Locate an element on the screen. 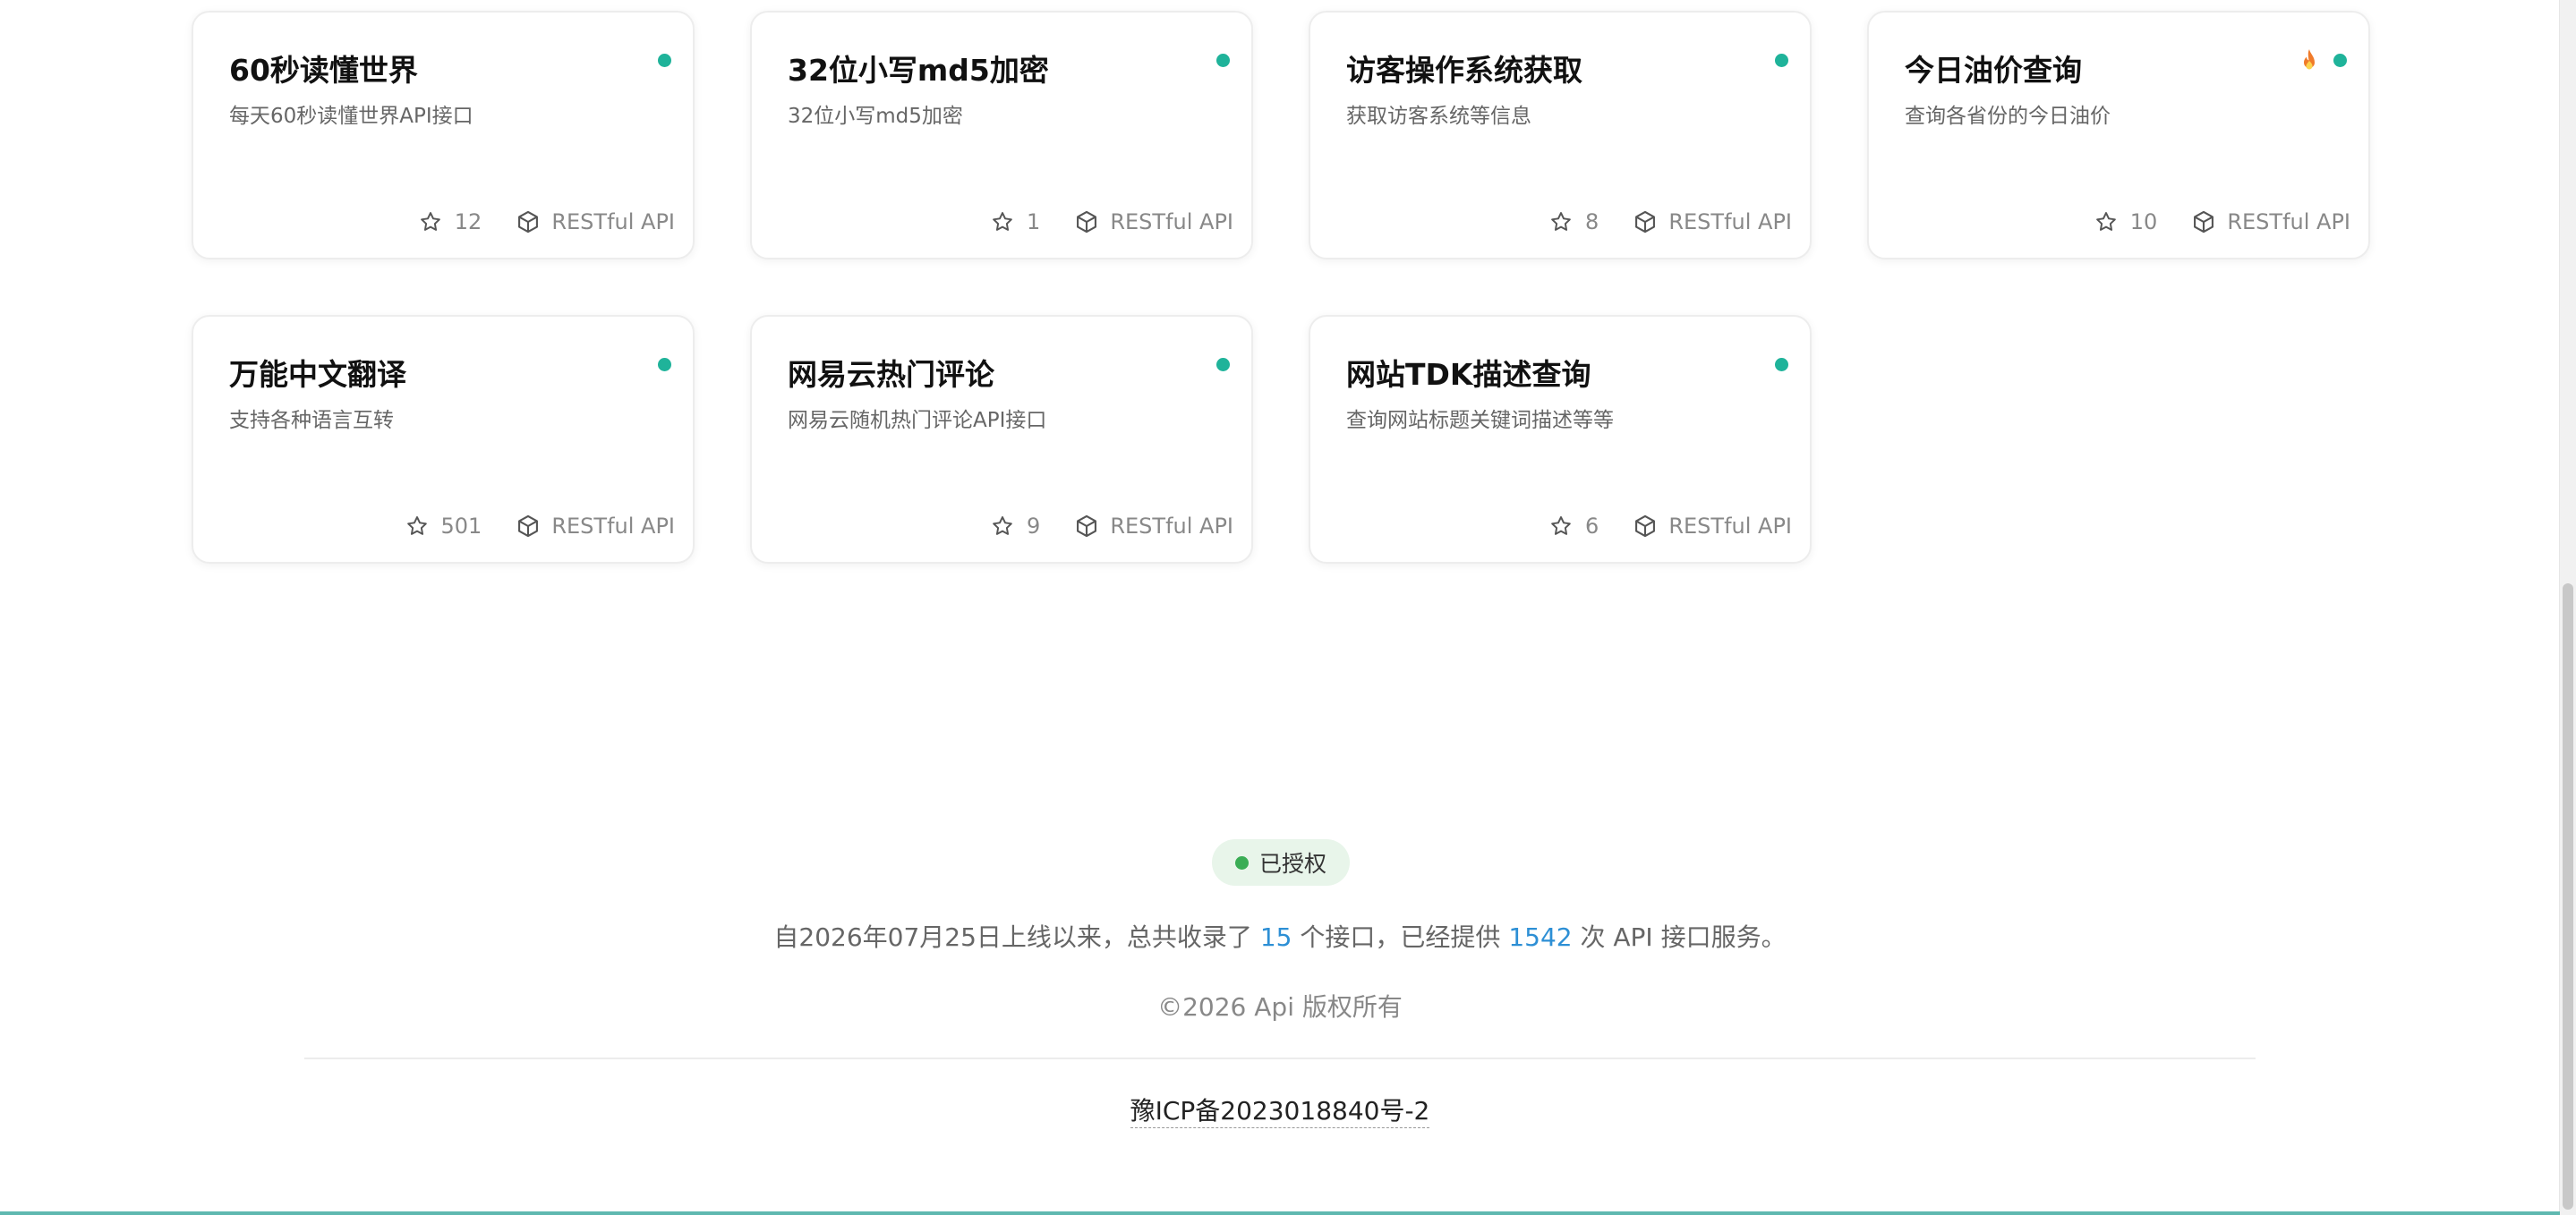  icp-link: 豫ICP备2023018840号-2 is located at coordinates (1280, 1112).